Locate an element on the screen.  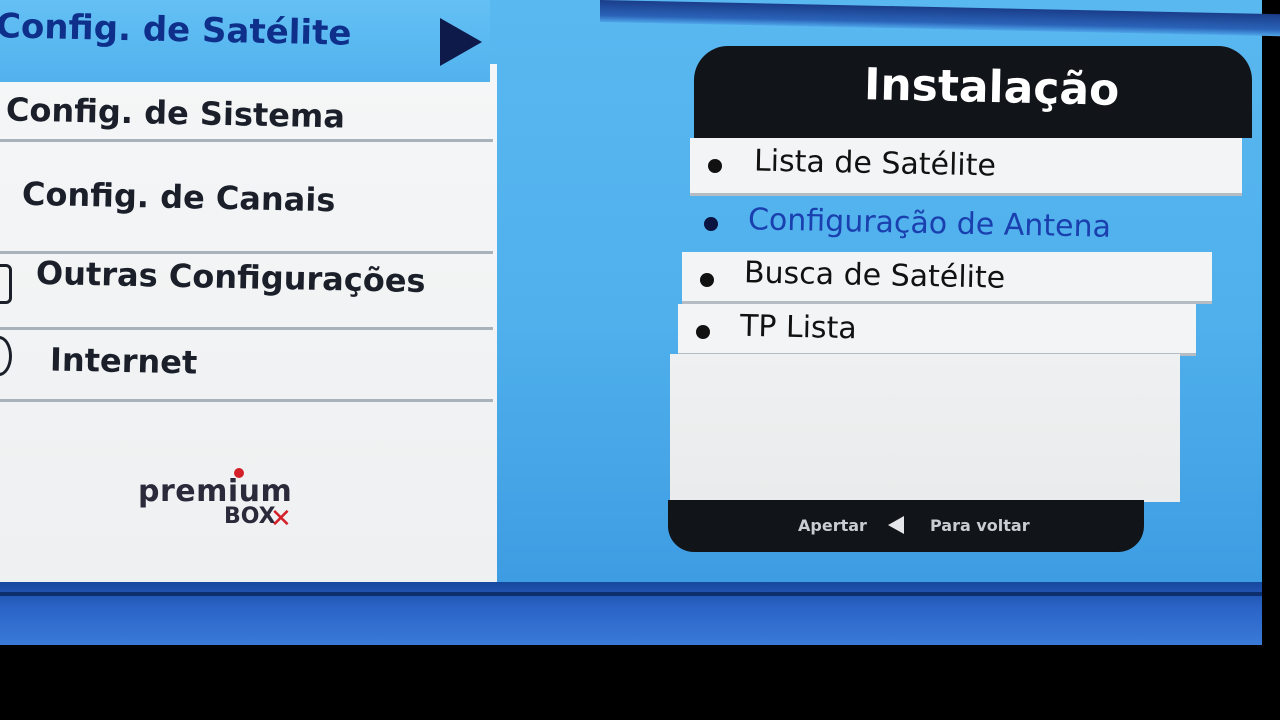
left-triangle-icon is located at coordinates (896, 525).